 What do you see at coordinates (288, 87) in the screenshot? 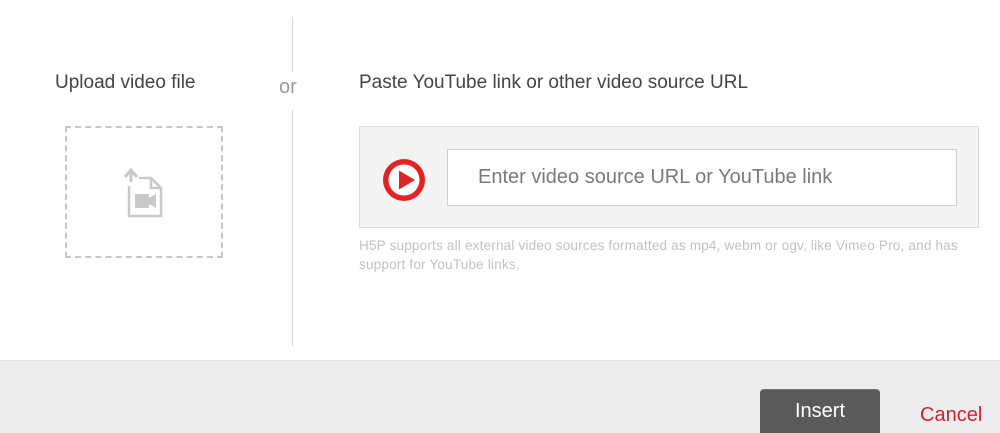
I see `or-separator: or` at bounding box center [288, 87].